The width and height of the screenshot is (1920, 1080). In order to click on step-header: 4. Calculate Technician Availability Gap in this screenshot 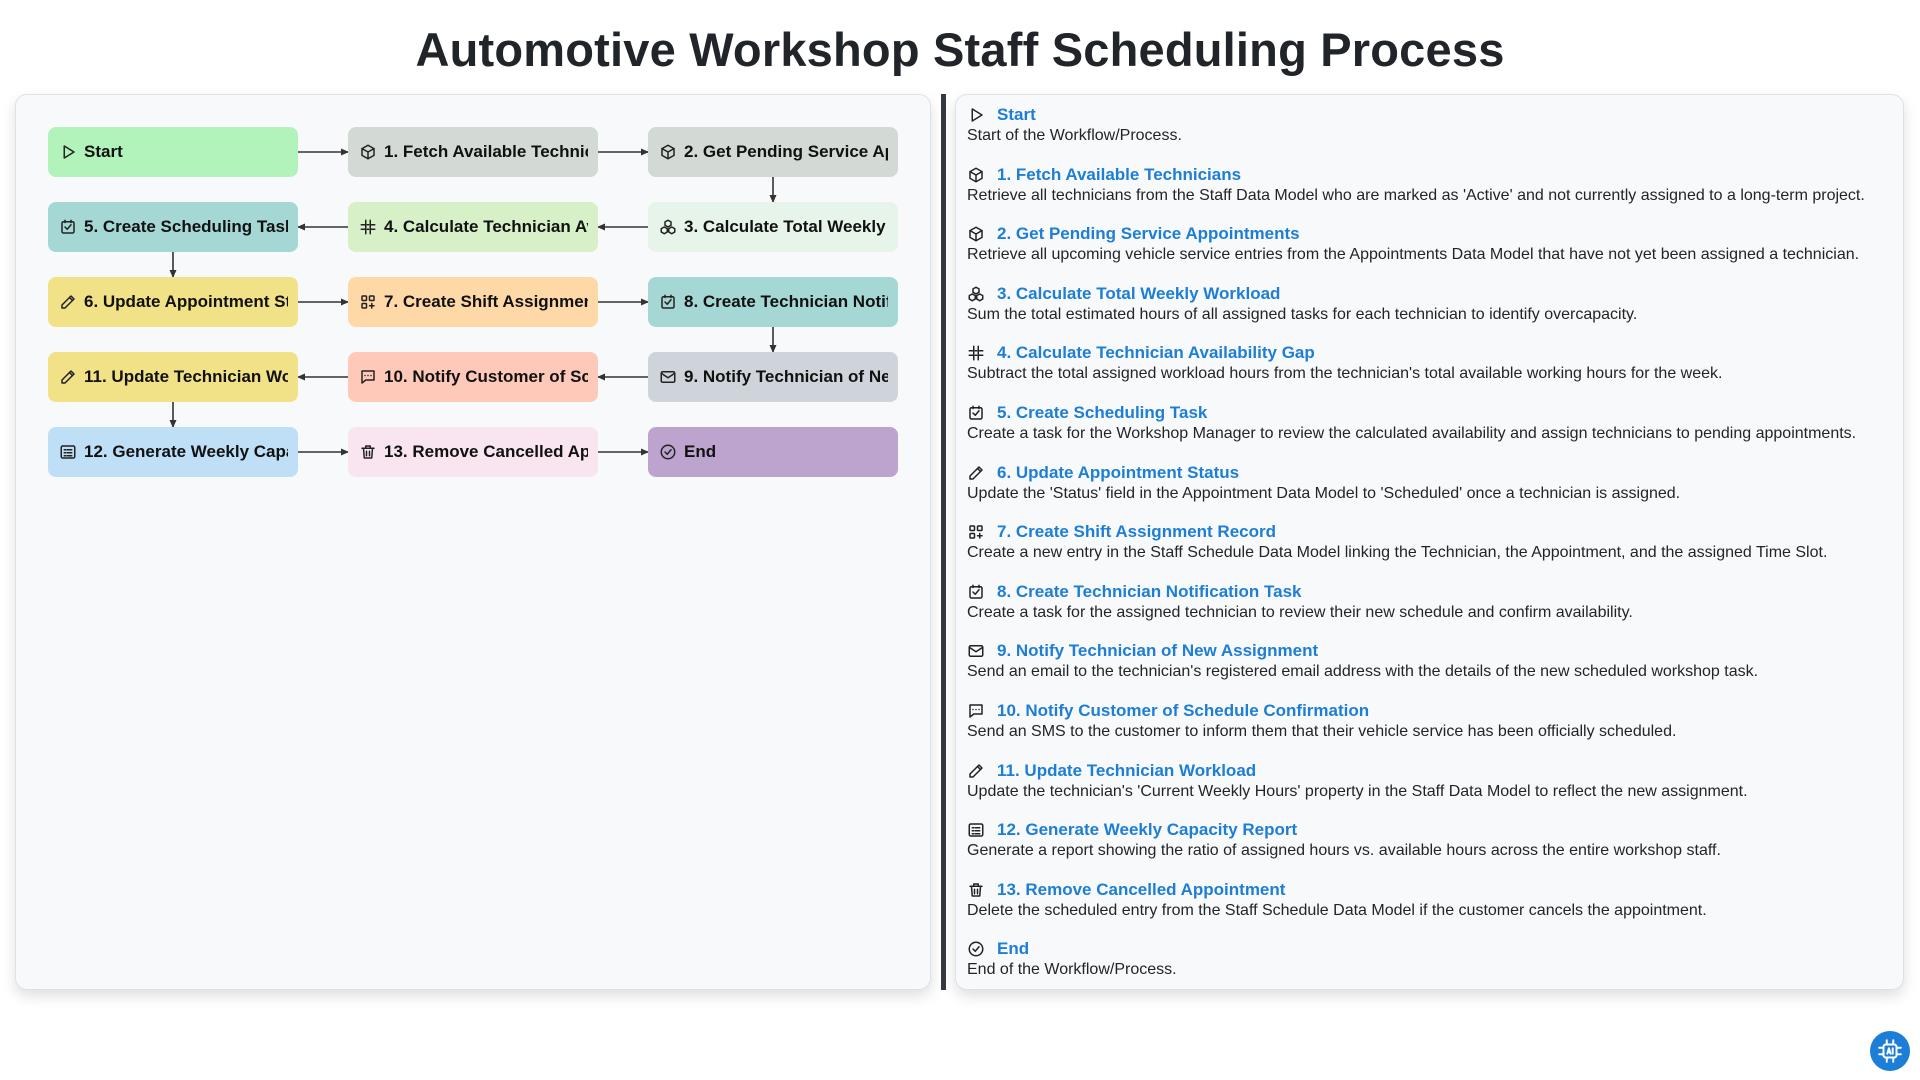, I will do `click(1432, 353)`.